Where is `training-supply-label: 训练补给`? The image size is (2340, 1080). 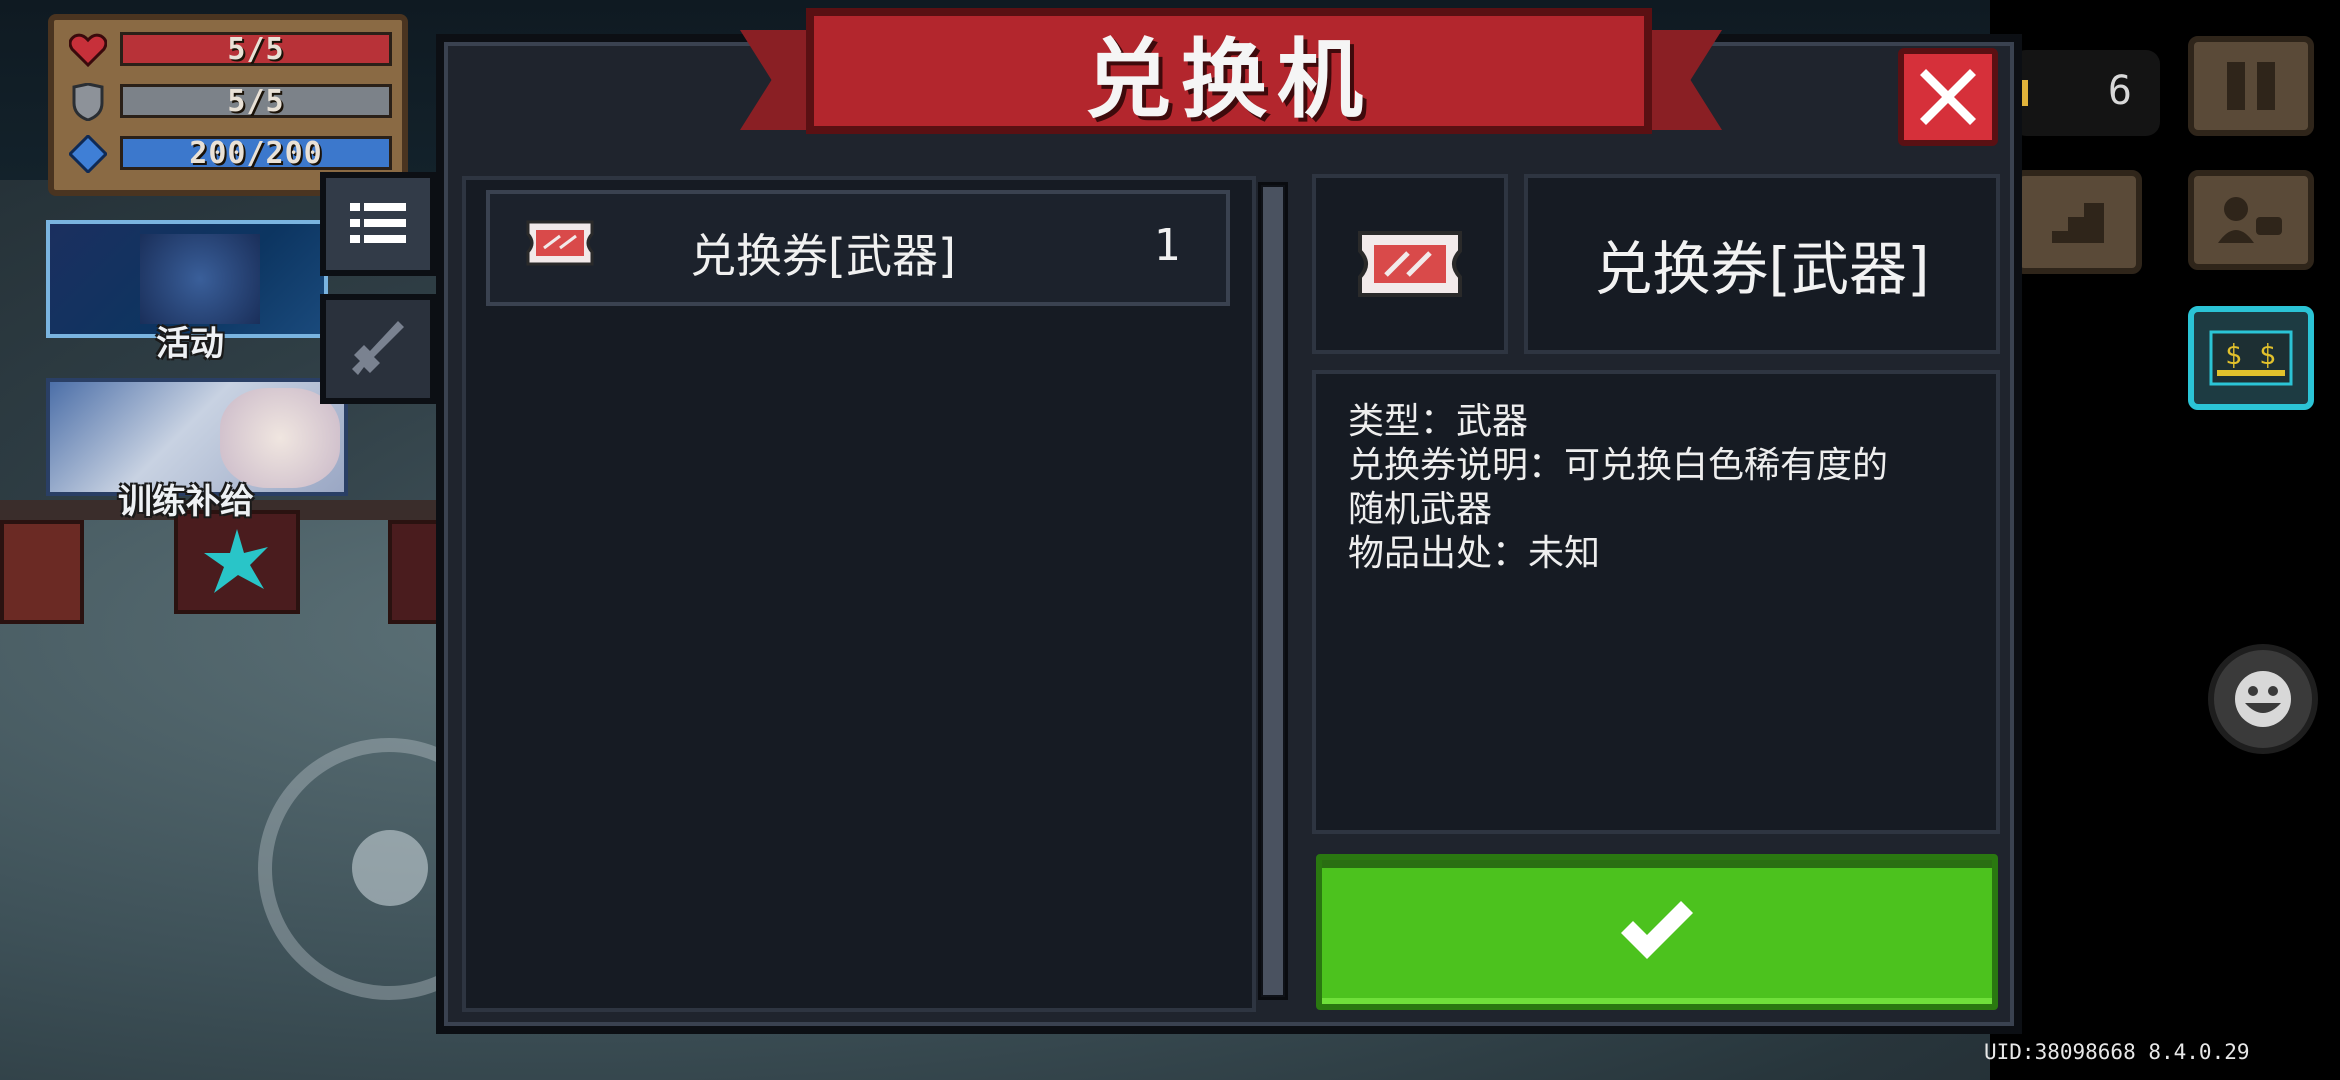
training-supply-label: 训练补给 is located at coordinates (186, 502).